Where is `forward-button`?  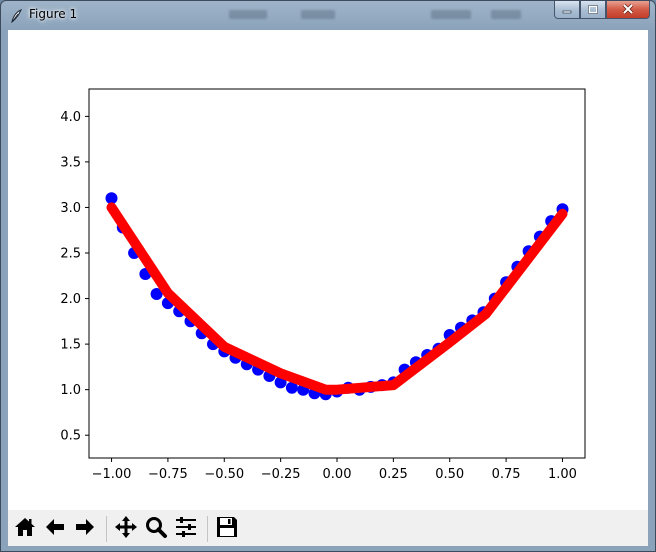 forward-button is located at coordinates (85, 529).